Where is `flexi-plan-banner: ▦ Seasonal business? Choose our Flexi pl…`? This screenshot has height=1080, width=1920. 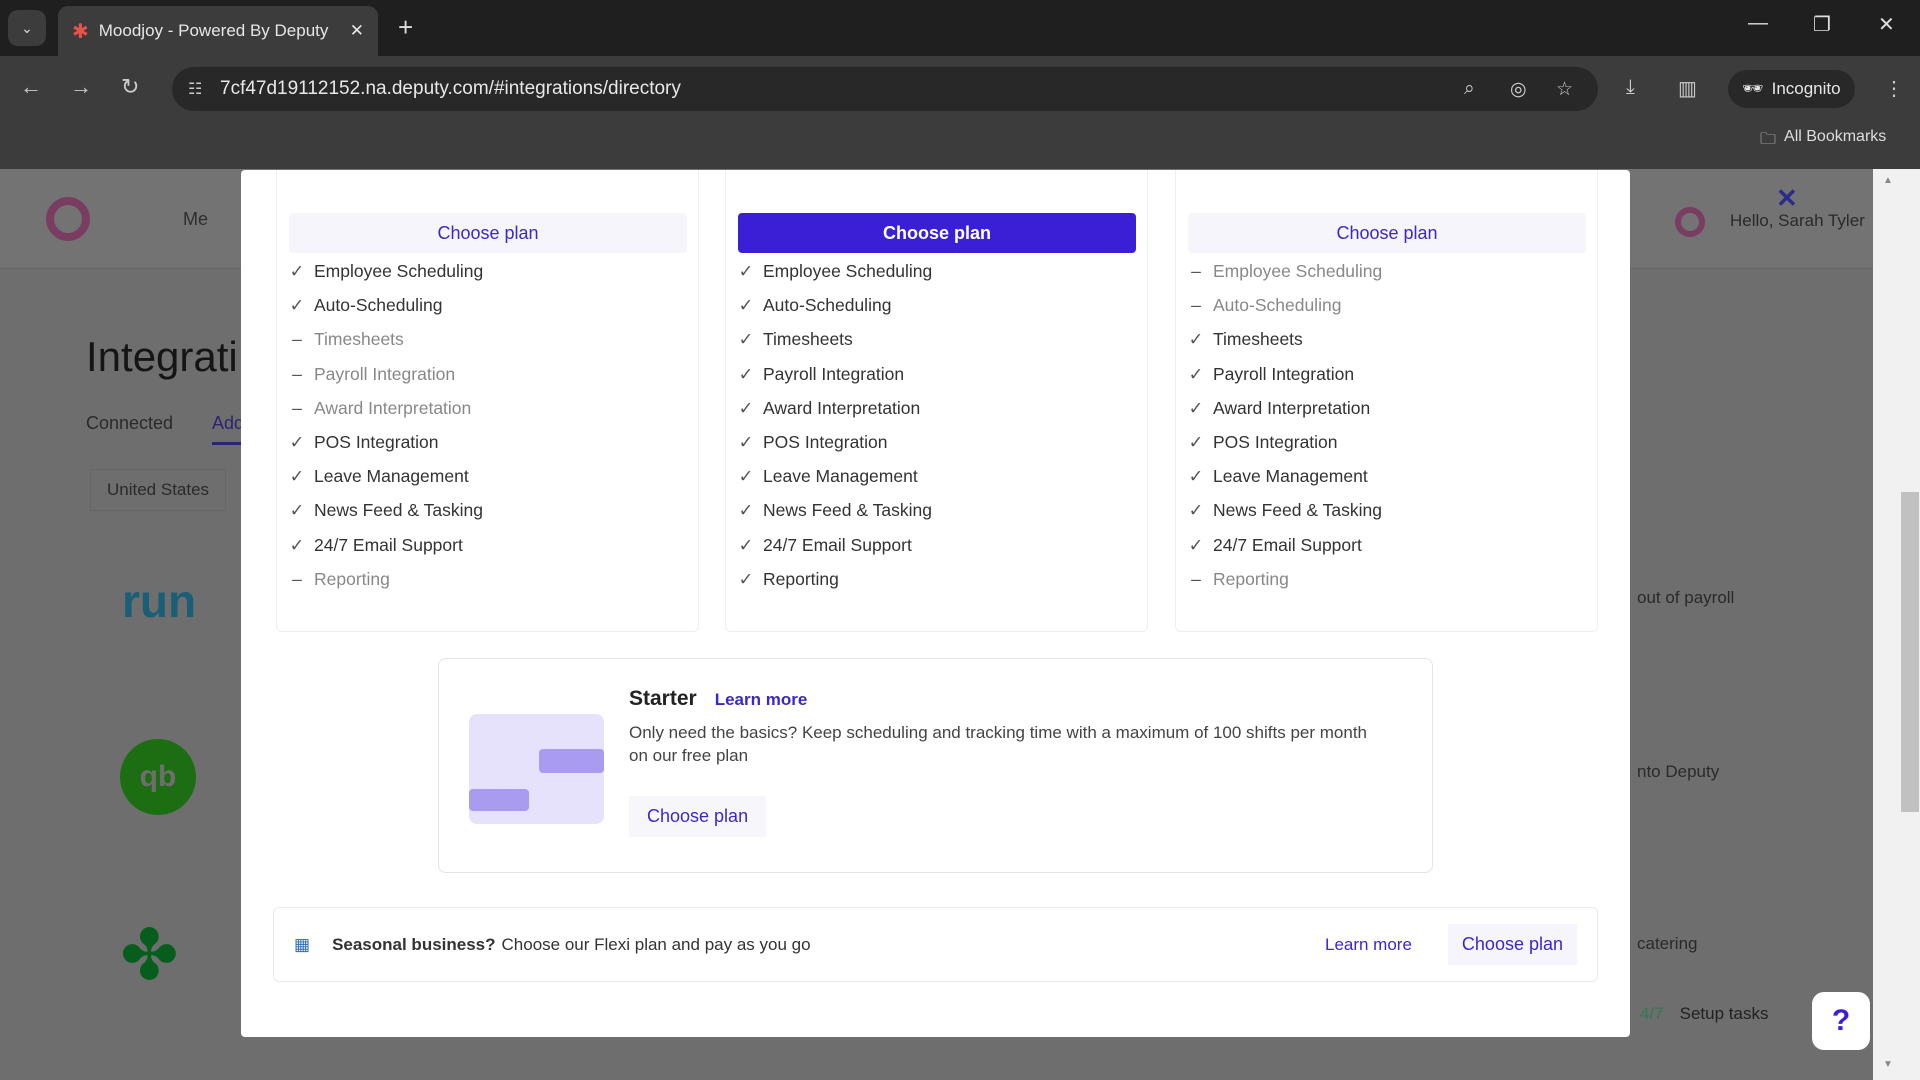 flexi-plan-banner: ▦ Seasonal business? Choose our Flexi pl… is located at coordinates (935, 944).